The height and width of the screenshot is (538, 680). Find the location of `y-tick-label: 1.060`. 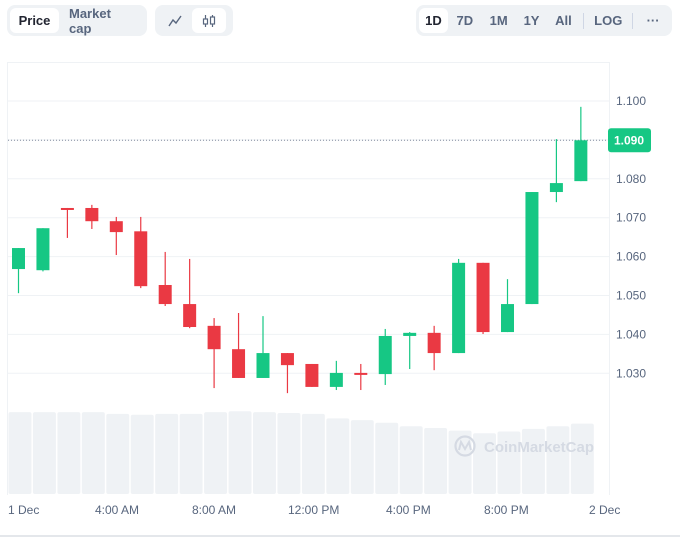

y-tick-label: 1.060 is located at coordinates (631, 257).